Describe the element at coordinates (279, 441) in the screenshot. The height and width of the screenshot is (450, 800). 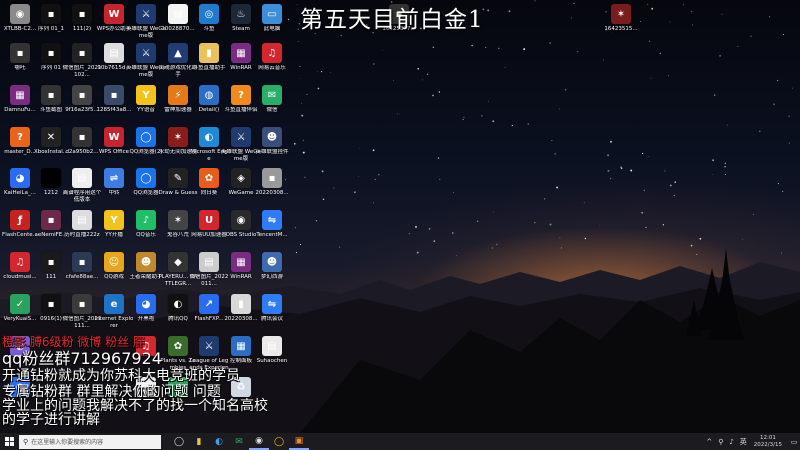
I see `taskbar-app-yy: ◯` at that location.